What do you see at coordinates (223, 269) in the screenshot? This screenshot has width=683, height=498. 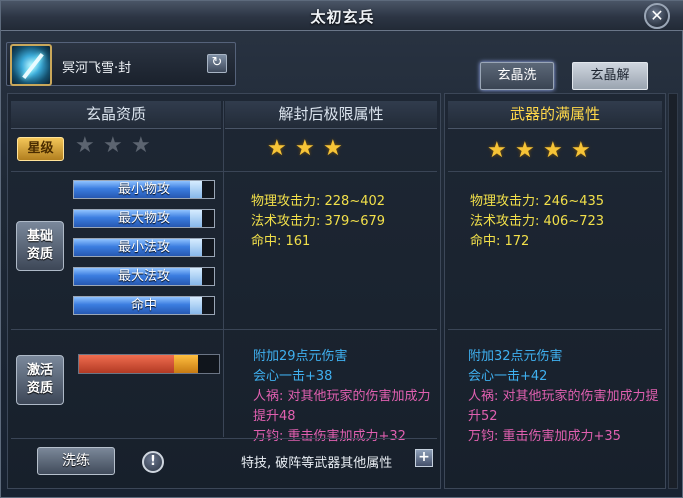 I see `column-divider` at bounding box center [223, 269].